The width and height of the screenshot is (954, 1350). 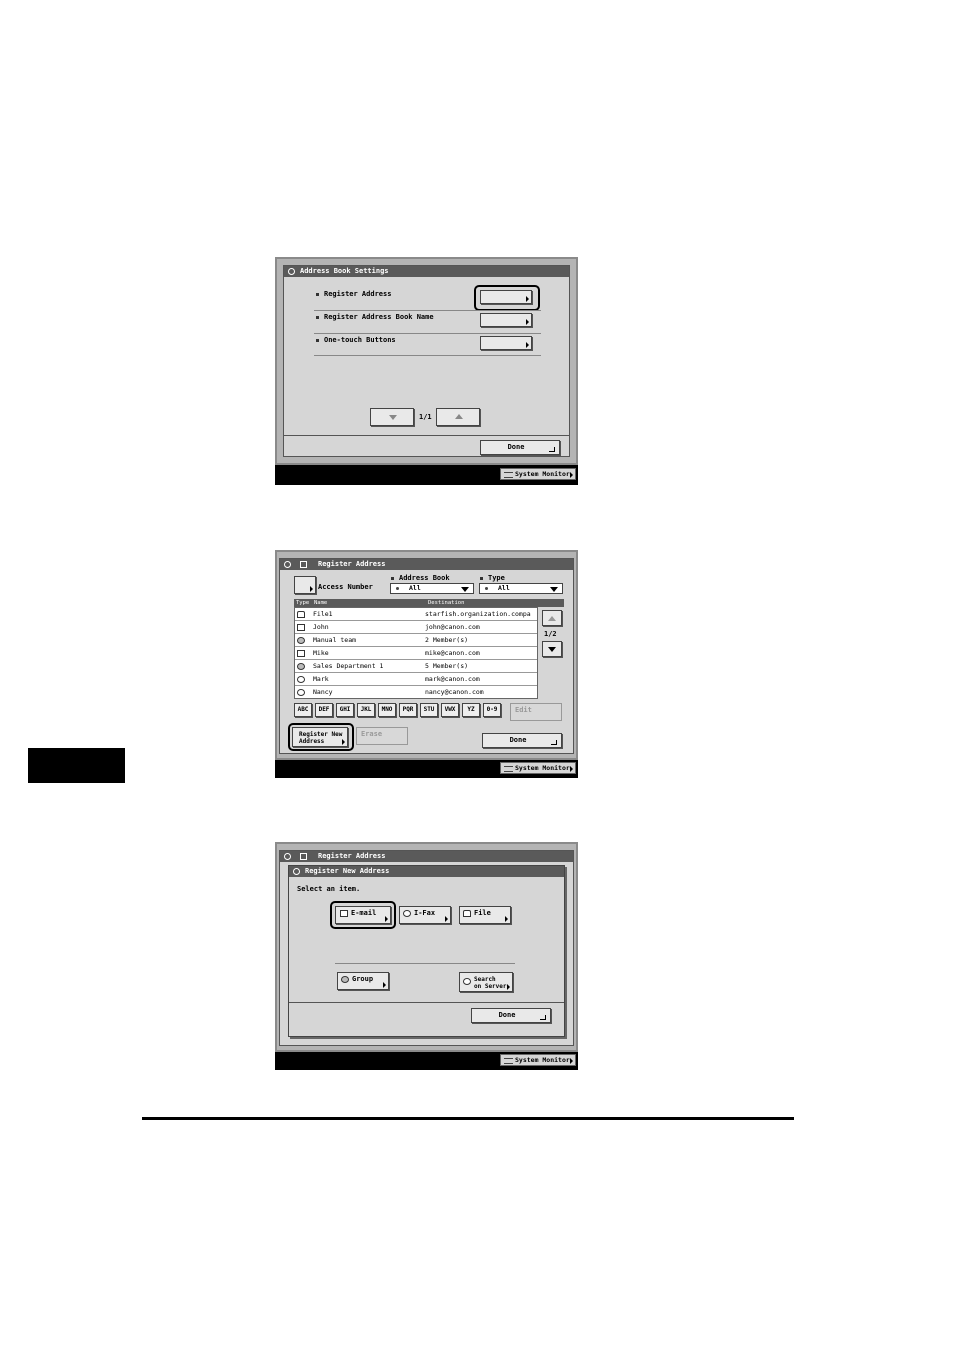 What do you see at coordinates (425, 915) in the screenshot?
I see `ifax-button: I-Fax` at bounding box center [425, 915].